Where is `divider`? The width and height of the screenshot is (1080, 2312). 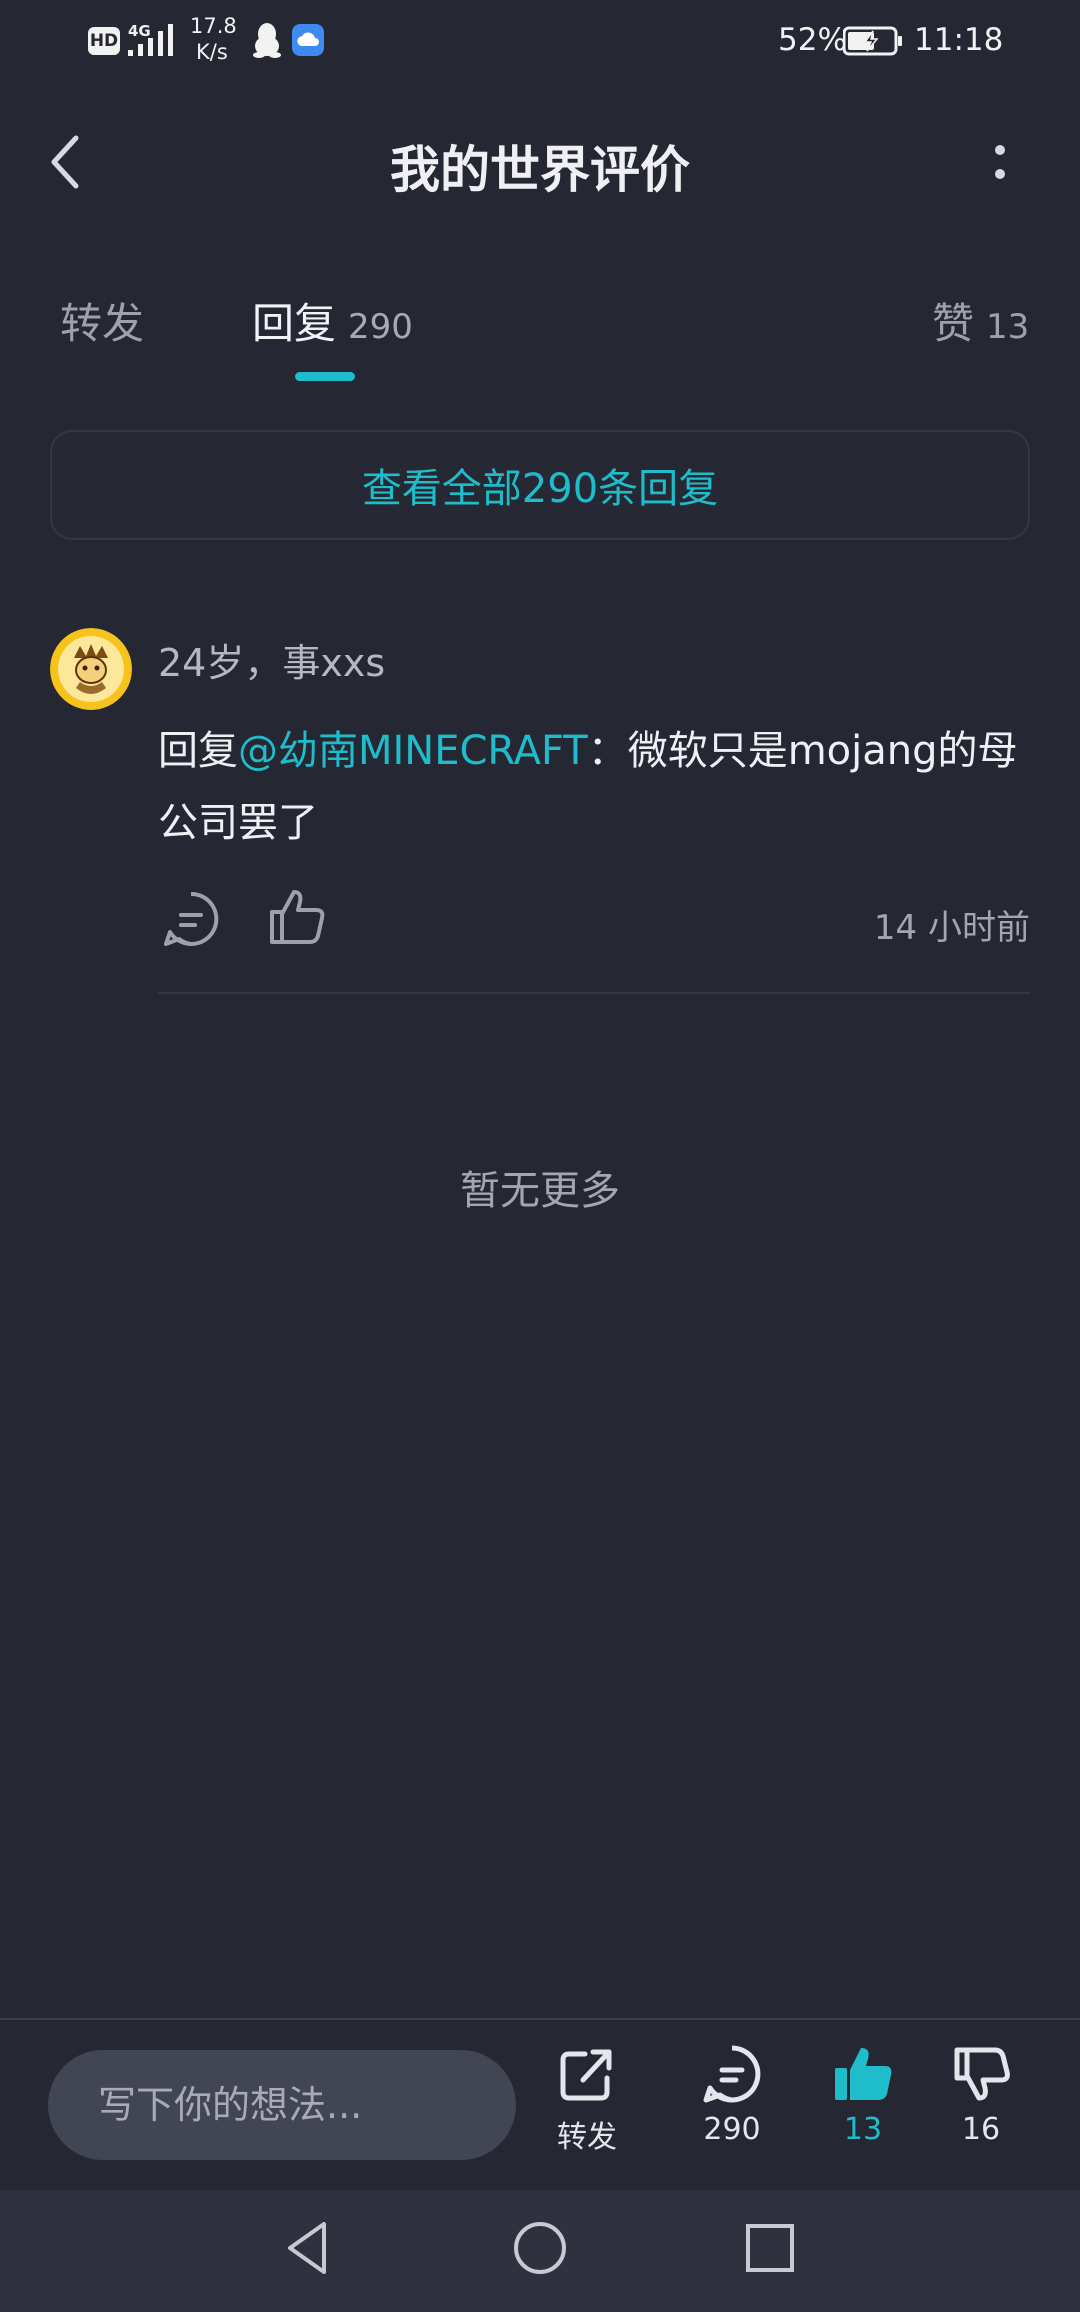 divider is located at coordinates (594, 993).